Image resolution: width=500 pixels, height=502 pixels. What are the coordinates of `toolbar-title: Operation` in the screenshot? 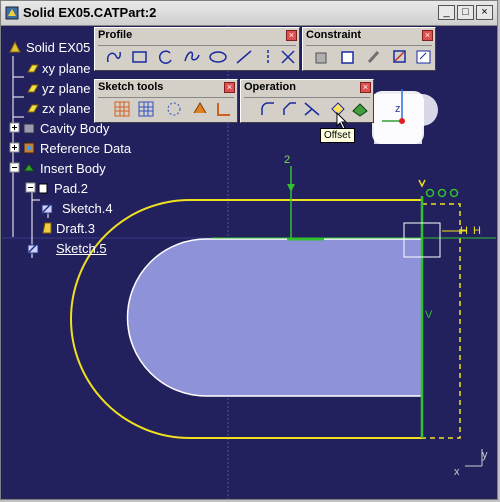 It's located at (307, 87).